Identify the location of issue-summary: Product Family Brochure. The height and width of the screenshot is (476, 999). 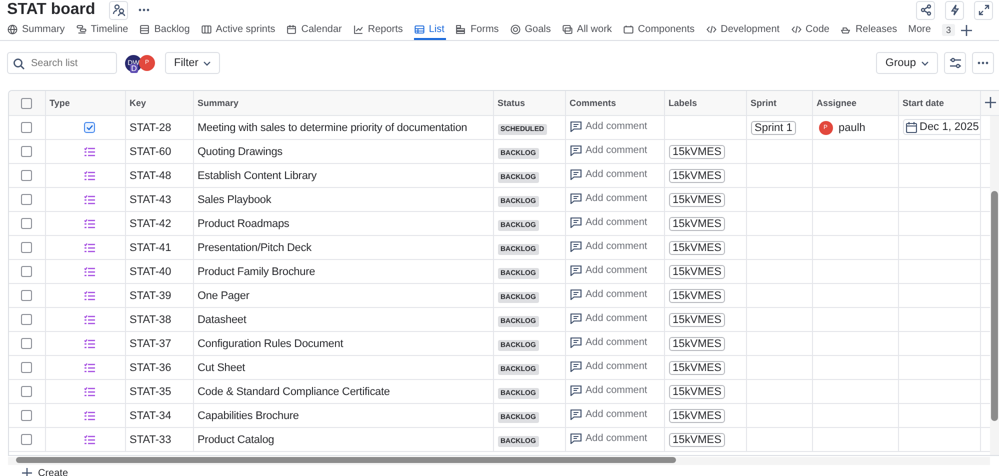
(343, 272).